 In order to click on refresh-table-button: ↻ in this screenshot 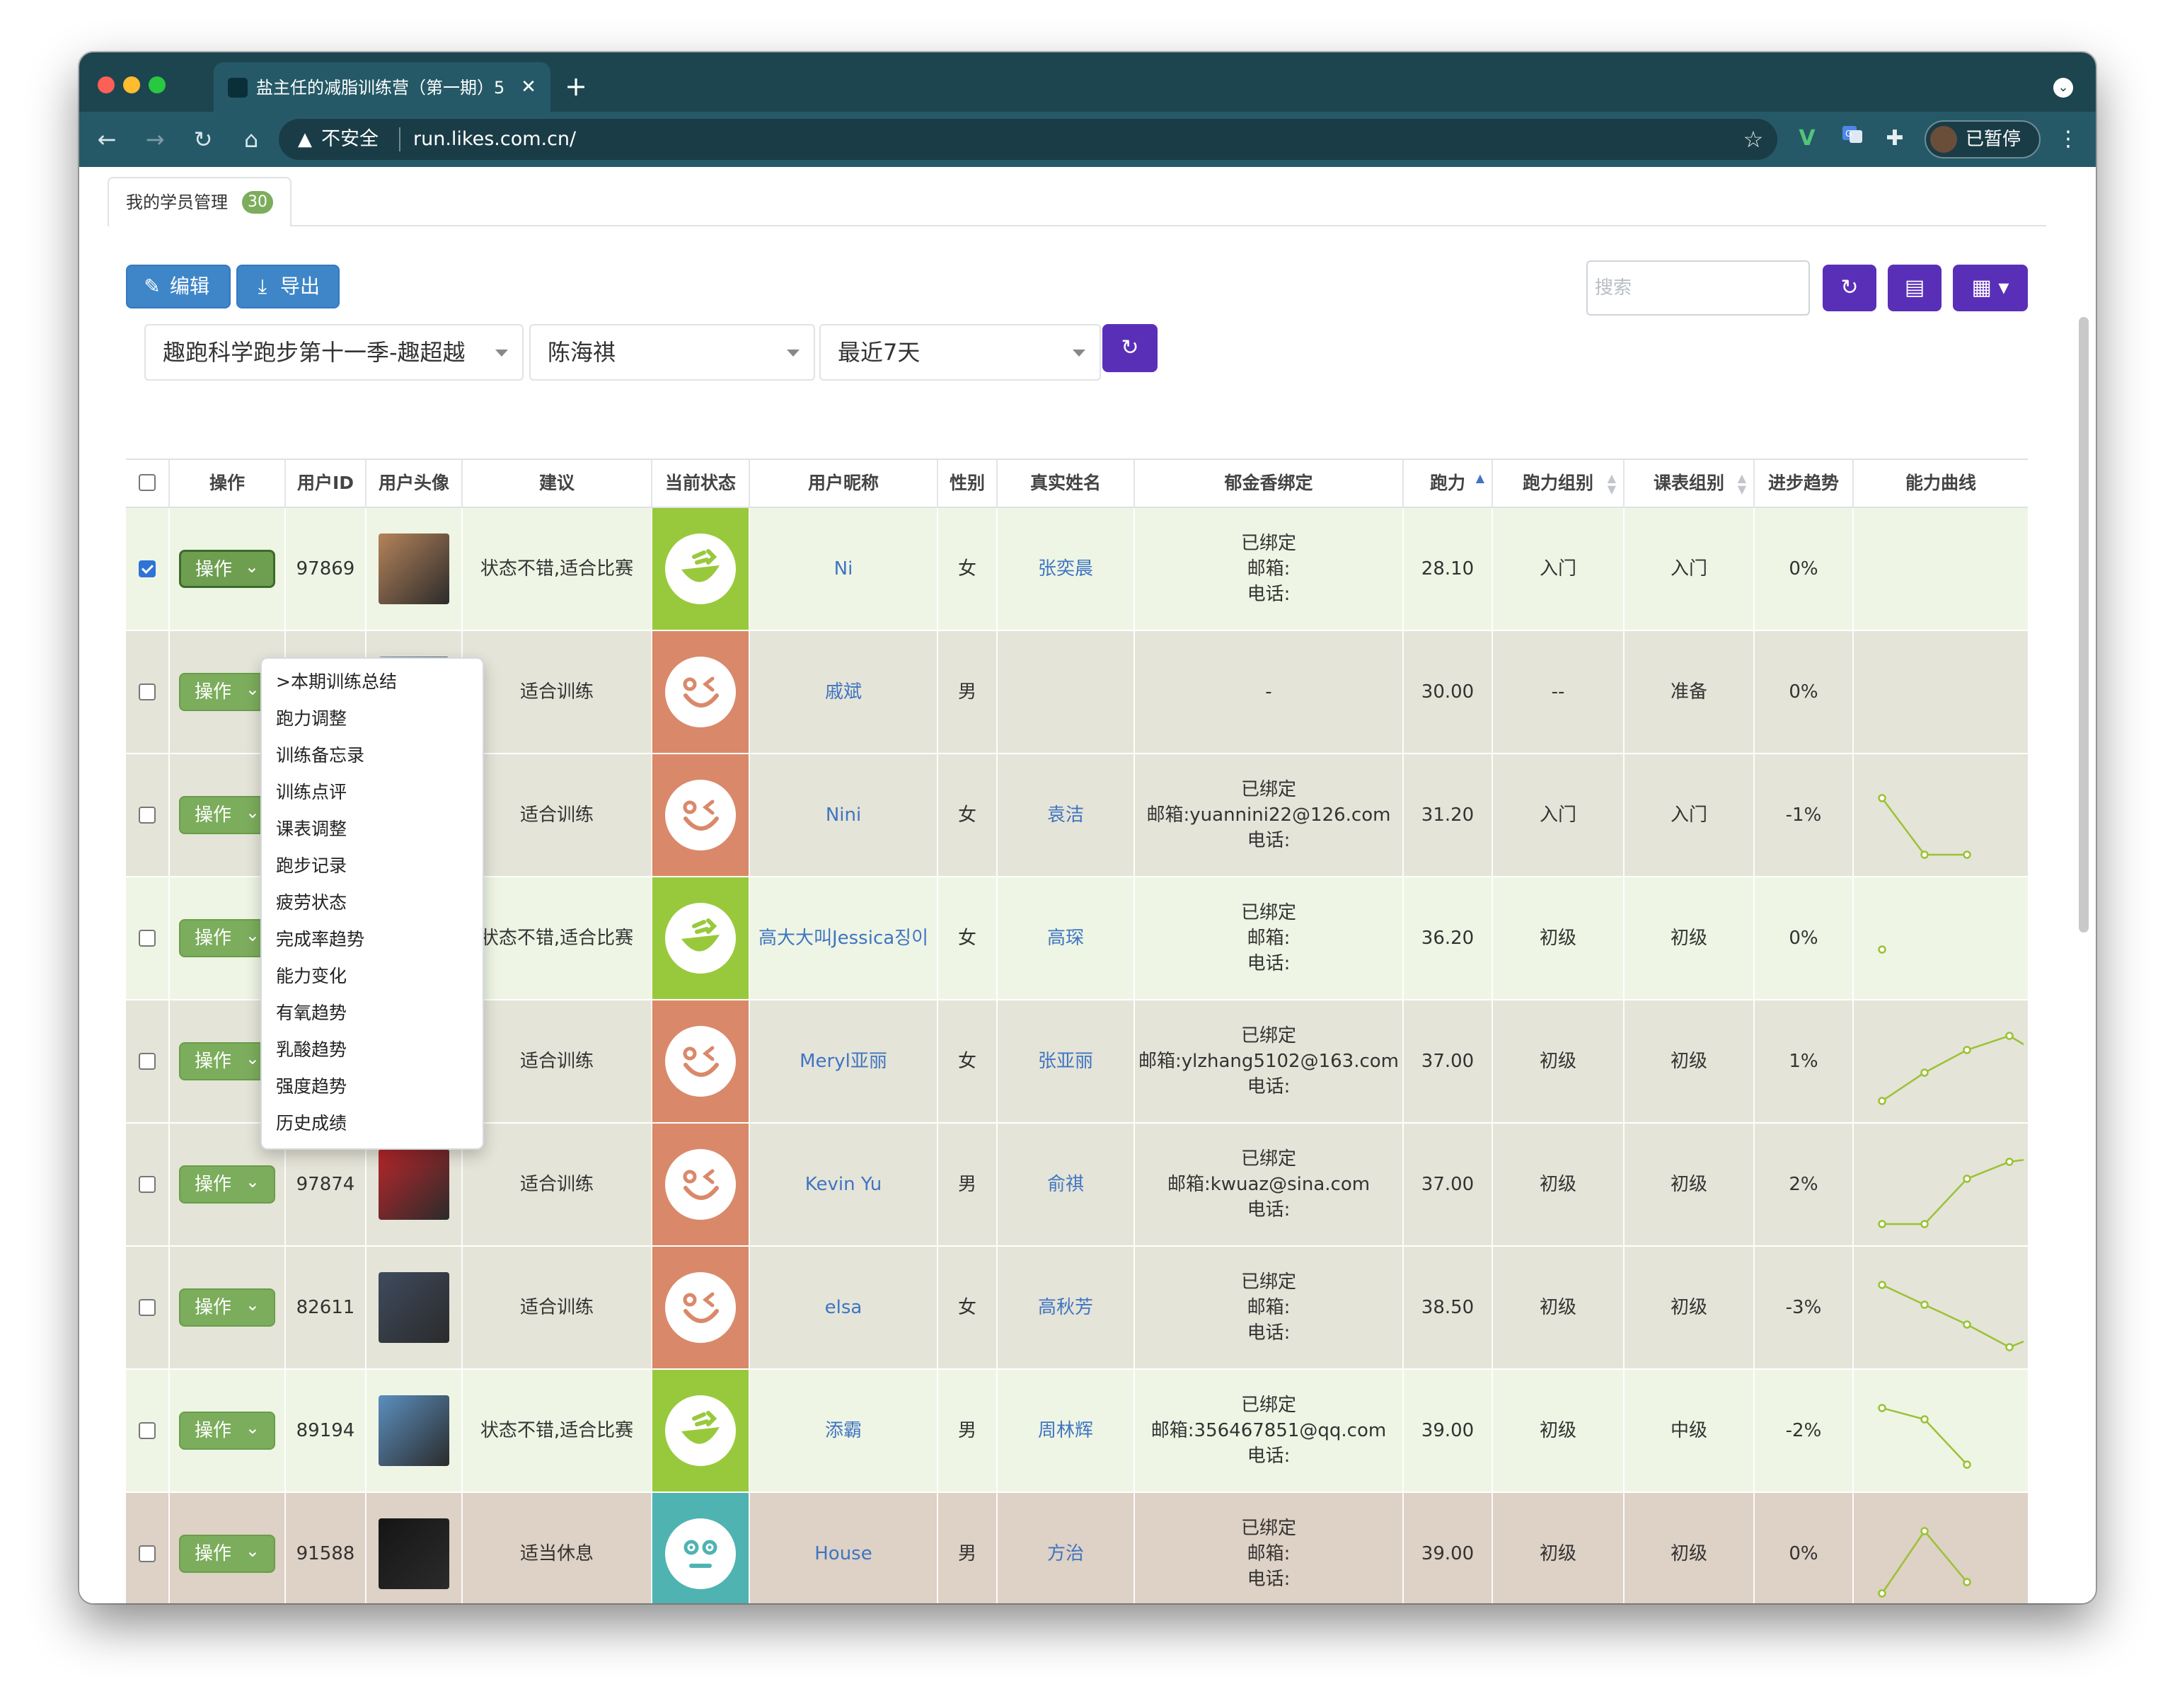, I will do `click(1849, 288)`.